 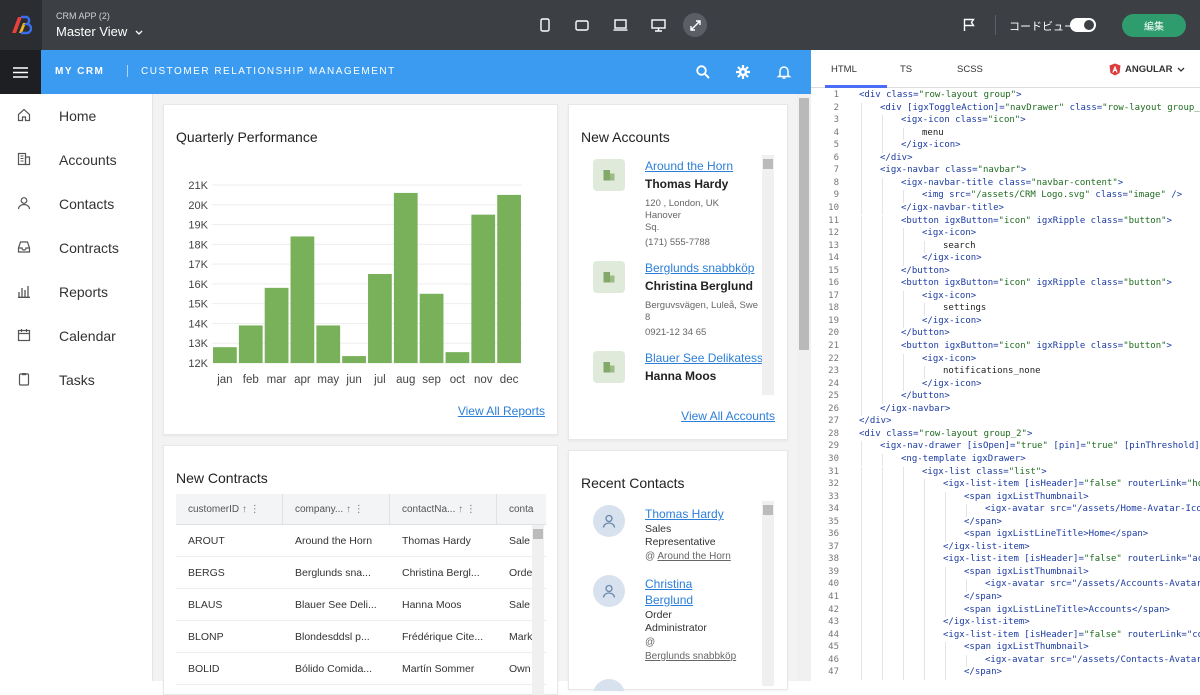 What do you see at coordinates (768, 593) in the screenshot?
I see `contacts-scrollbar` at bounding box center [768, 593].